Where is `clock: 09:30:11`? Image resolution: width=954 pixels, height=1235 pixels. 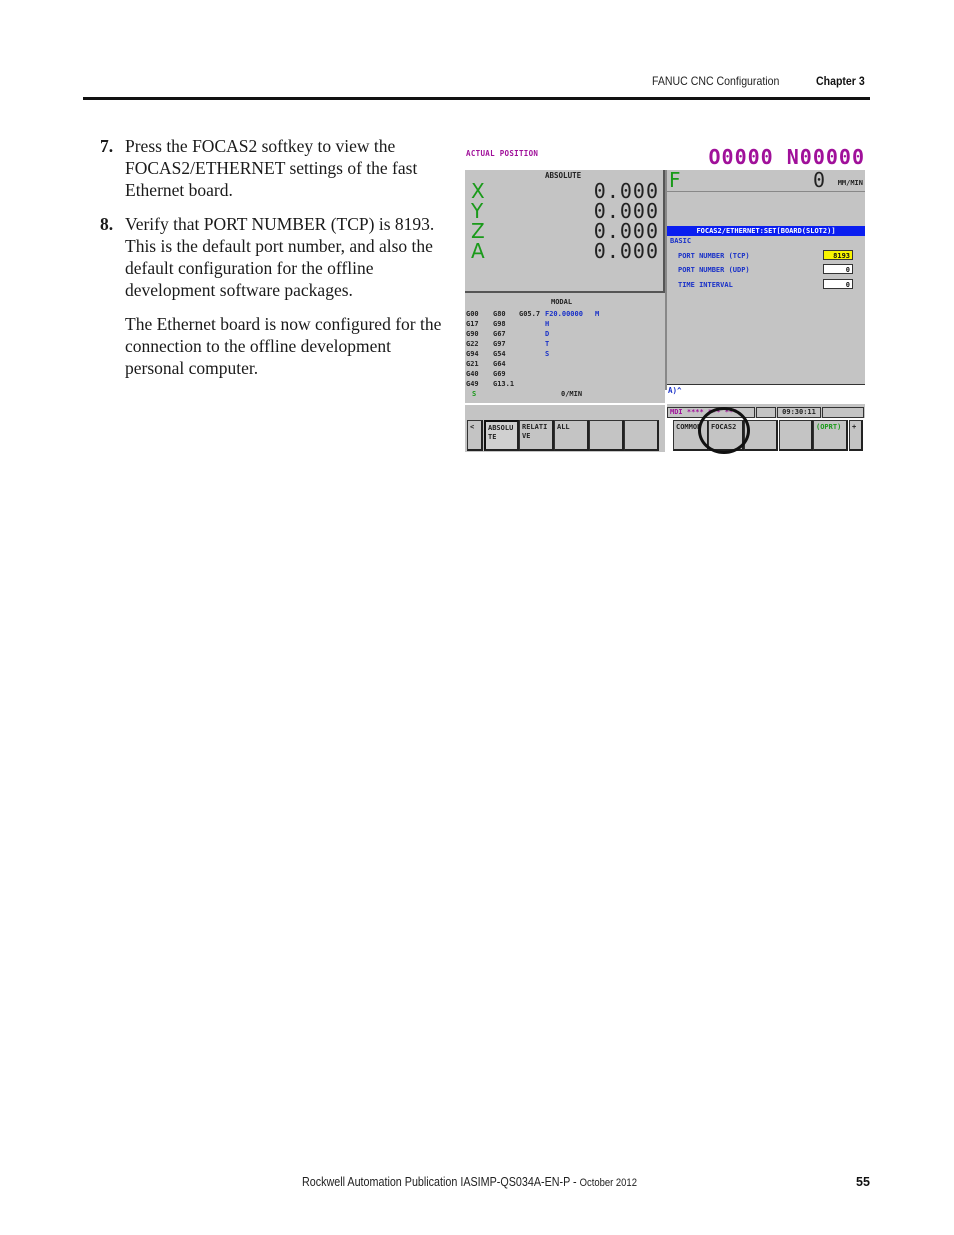 clock: 09:30:11 is located at coordinates (799, 412).